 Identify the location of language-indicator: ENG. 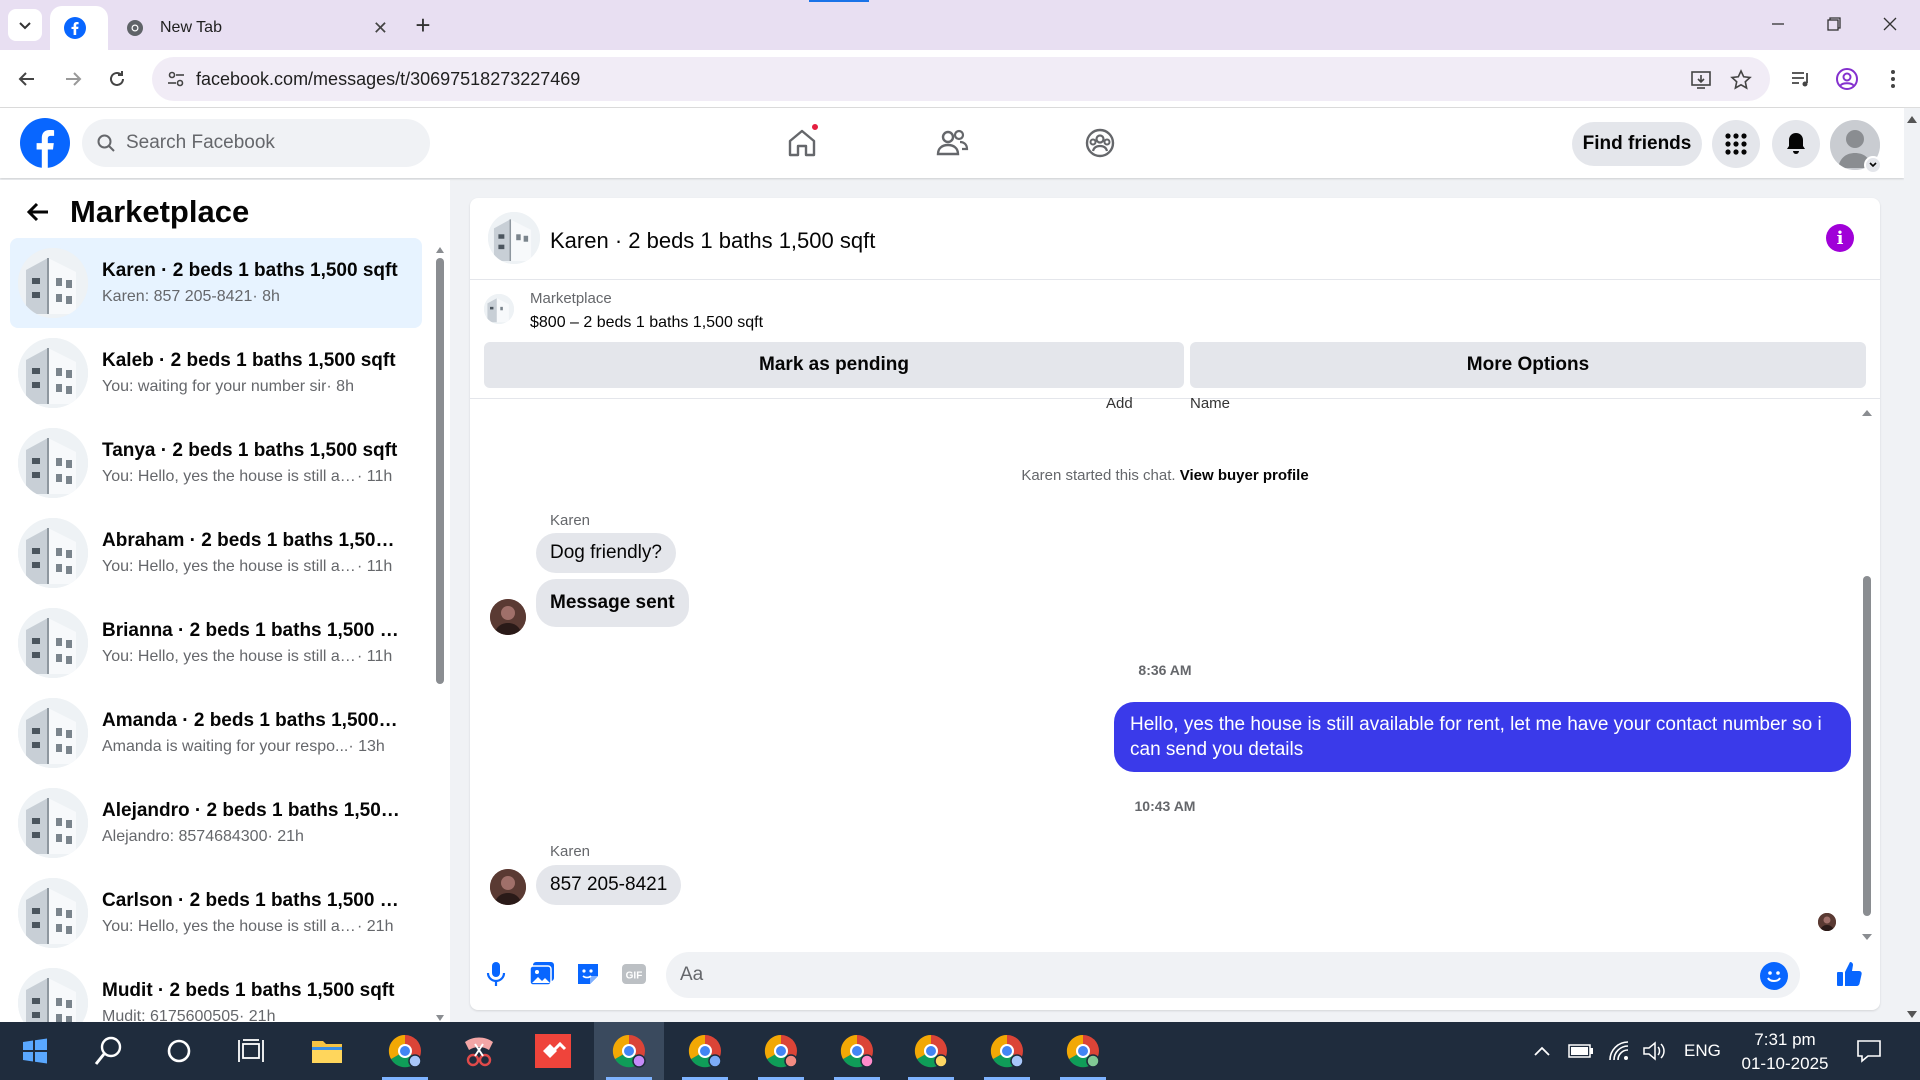
(1702, 1051).